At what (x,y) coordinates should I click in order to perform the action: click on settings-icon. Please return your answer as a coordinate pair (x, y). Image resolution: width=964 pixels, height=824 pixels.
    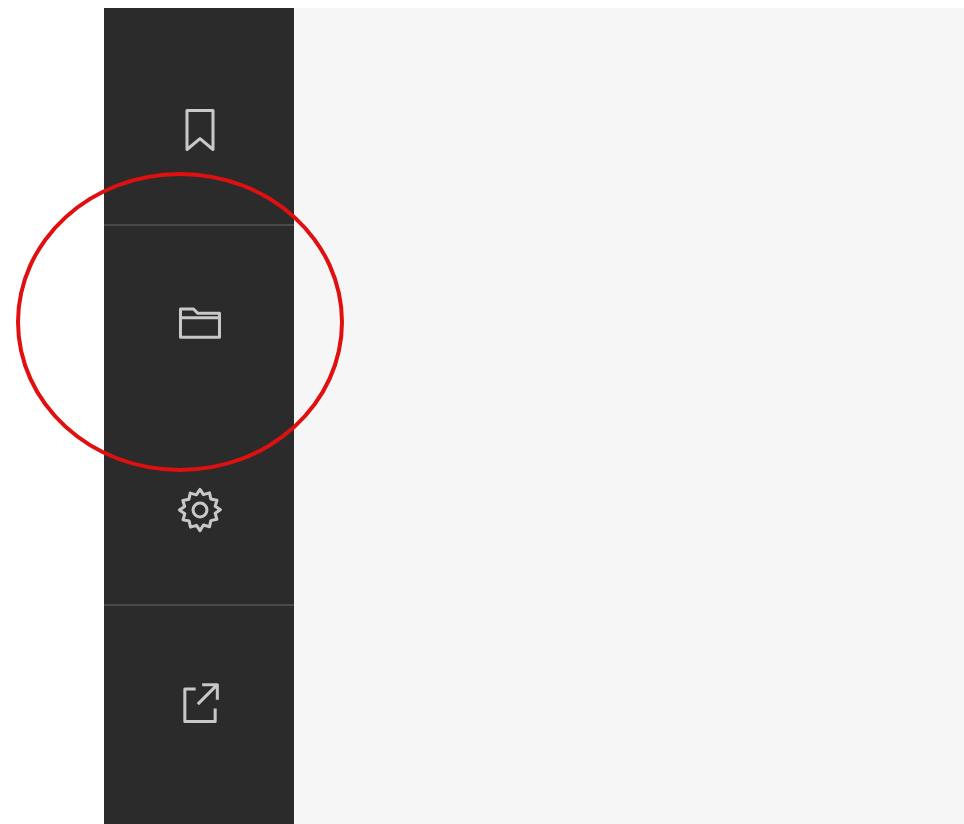
    Looking at the image, I should click on (199, 510).